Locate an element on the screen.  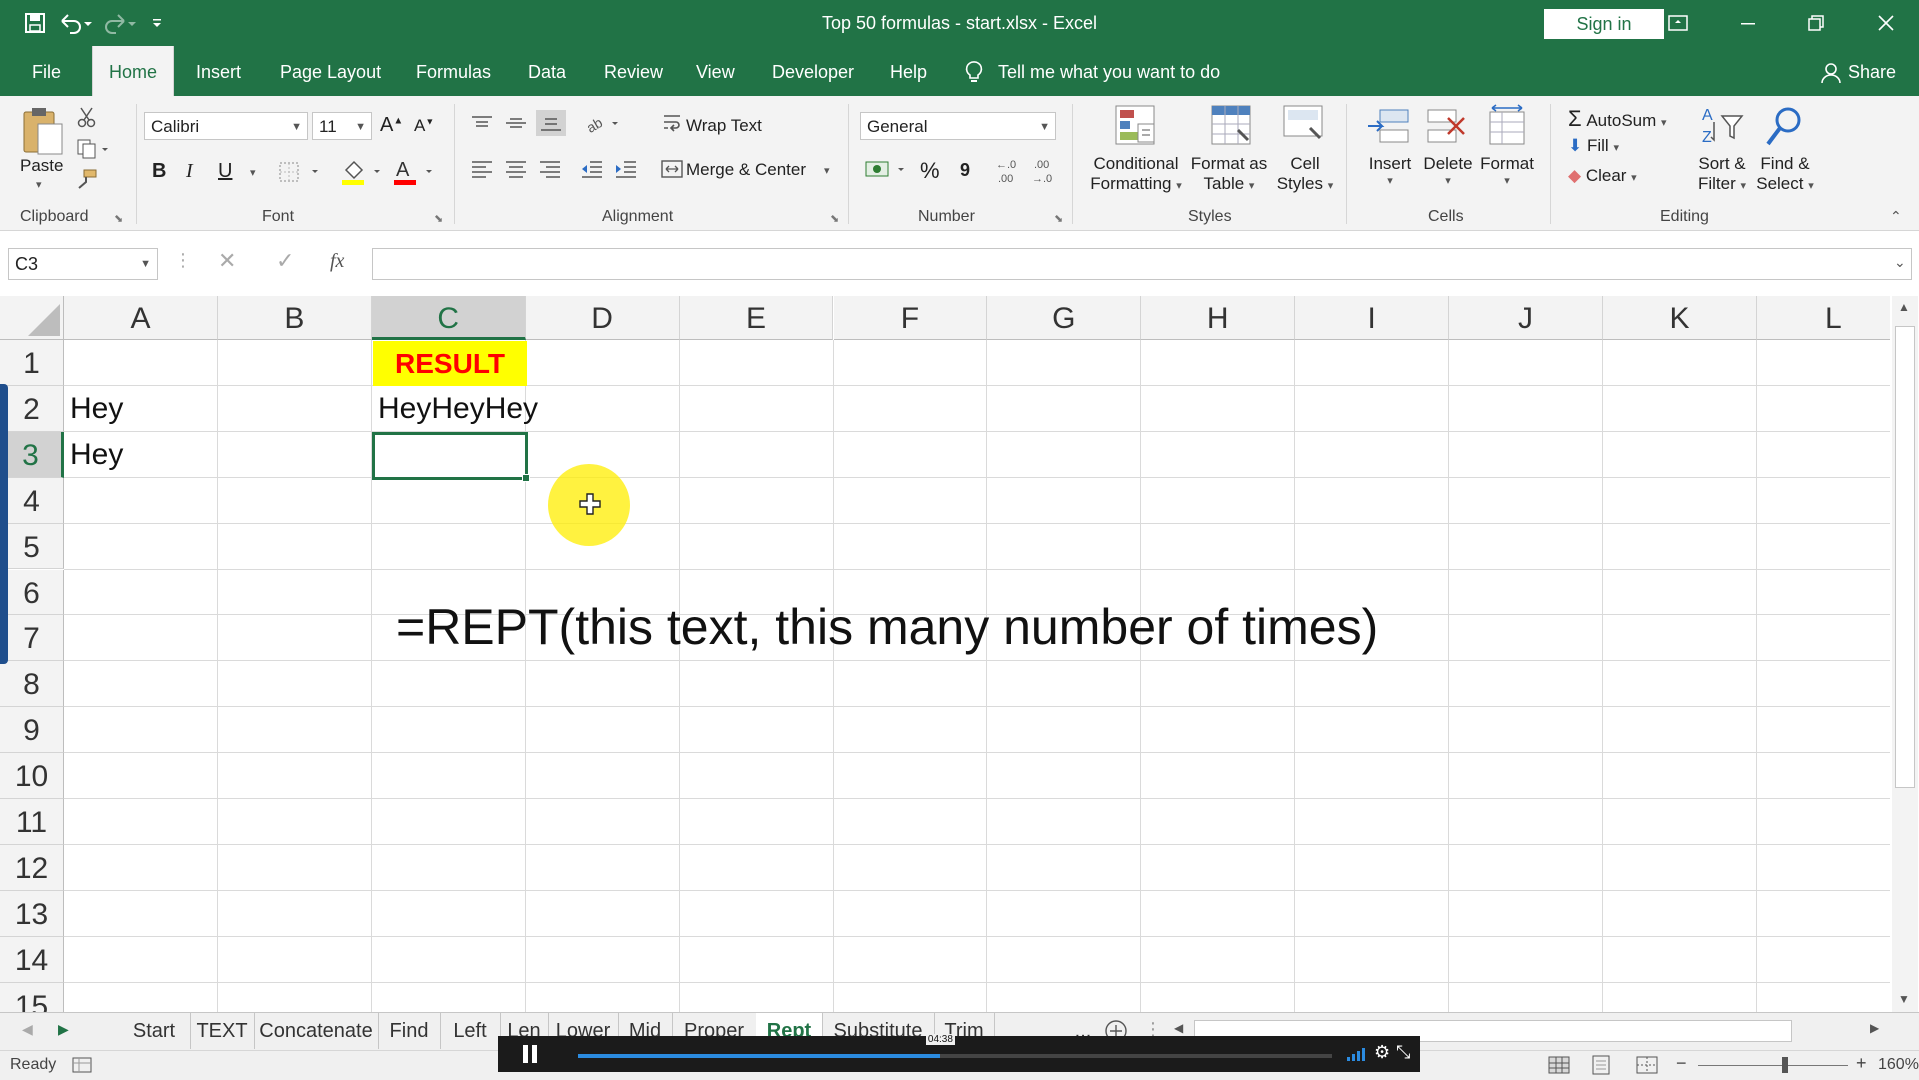
column-header-l: L is located at coordinates (1823, 318).